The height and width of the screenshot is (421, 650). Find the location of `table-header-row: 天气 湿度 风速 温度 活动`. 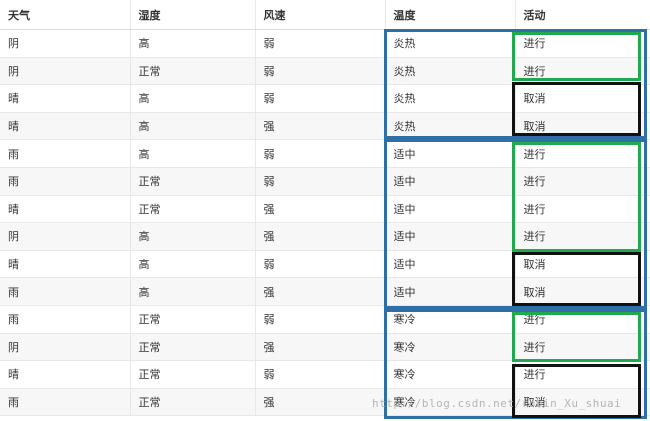

table-header-row: 天气 湿度 风速 温度 活动 is located at coordinates (325, 15).